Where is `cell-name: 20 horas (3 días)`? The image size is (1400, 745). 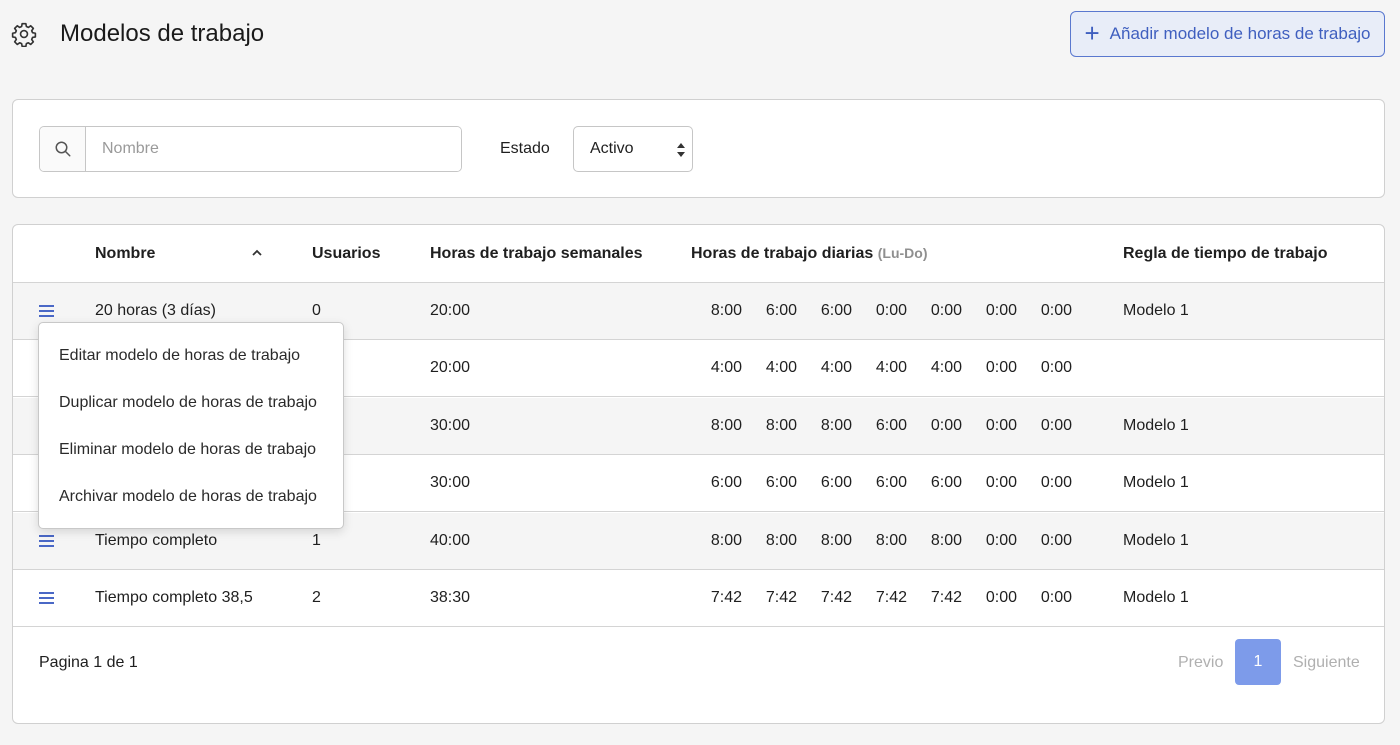
cell-name: 20 horas (3 días) is located at coordinates (155, 310).